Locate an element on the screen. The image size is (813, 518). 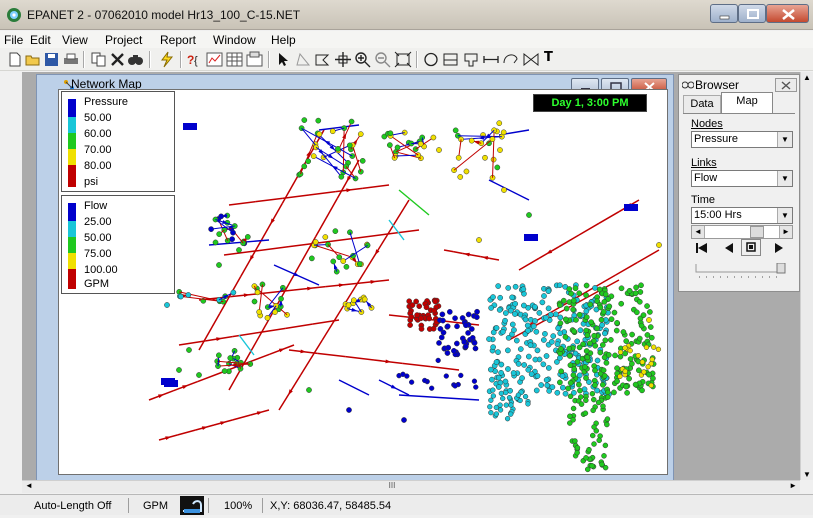
auto-length-status: Auto-Length Off is located at coordinates (72, 506).